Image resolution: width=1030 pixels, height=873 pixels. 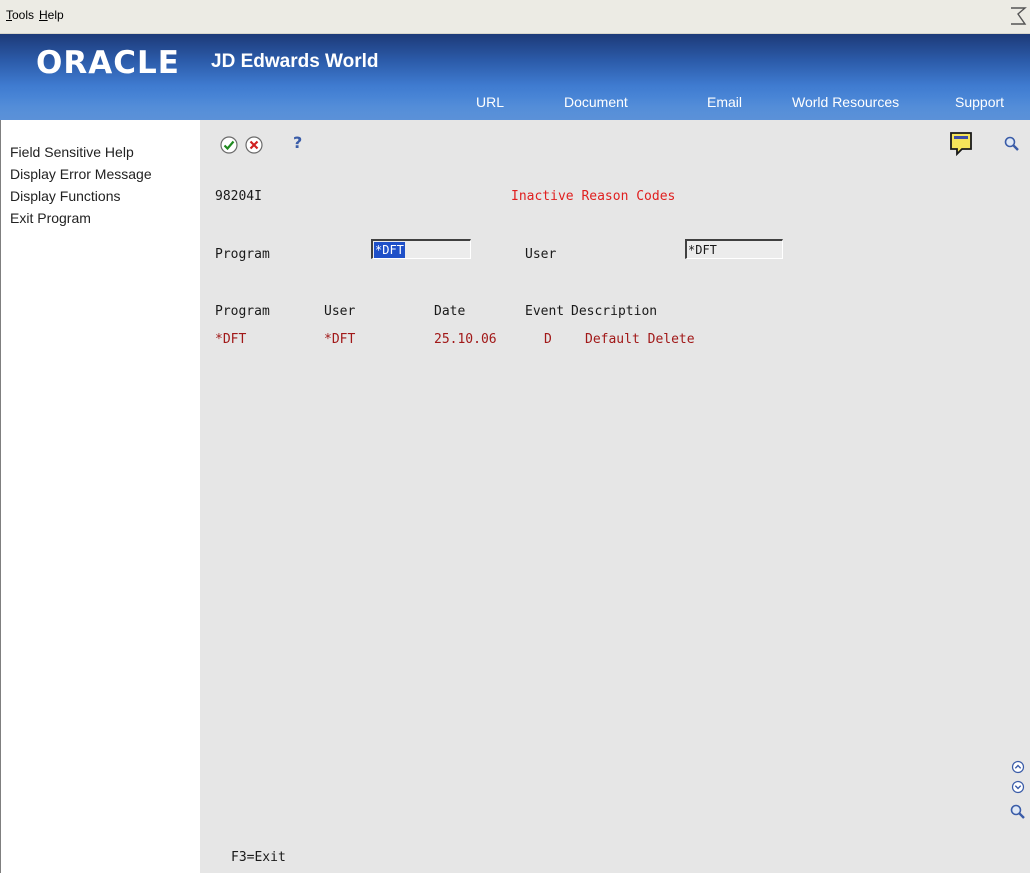 What do you see at coordinates (389, 250) in the screenshot?
I see `program-value: *DFT` at bounding box center [389, 250].